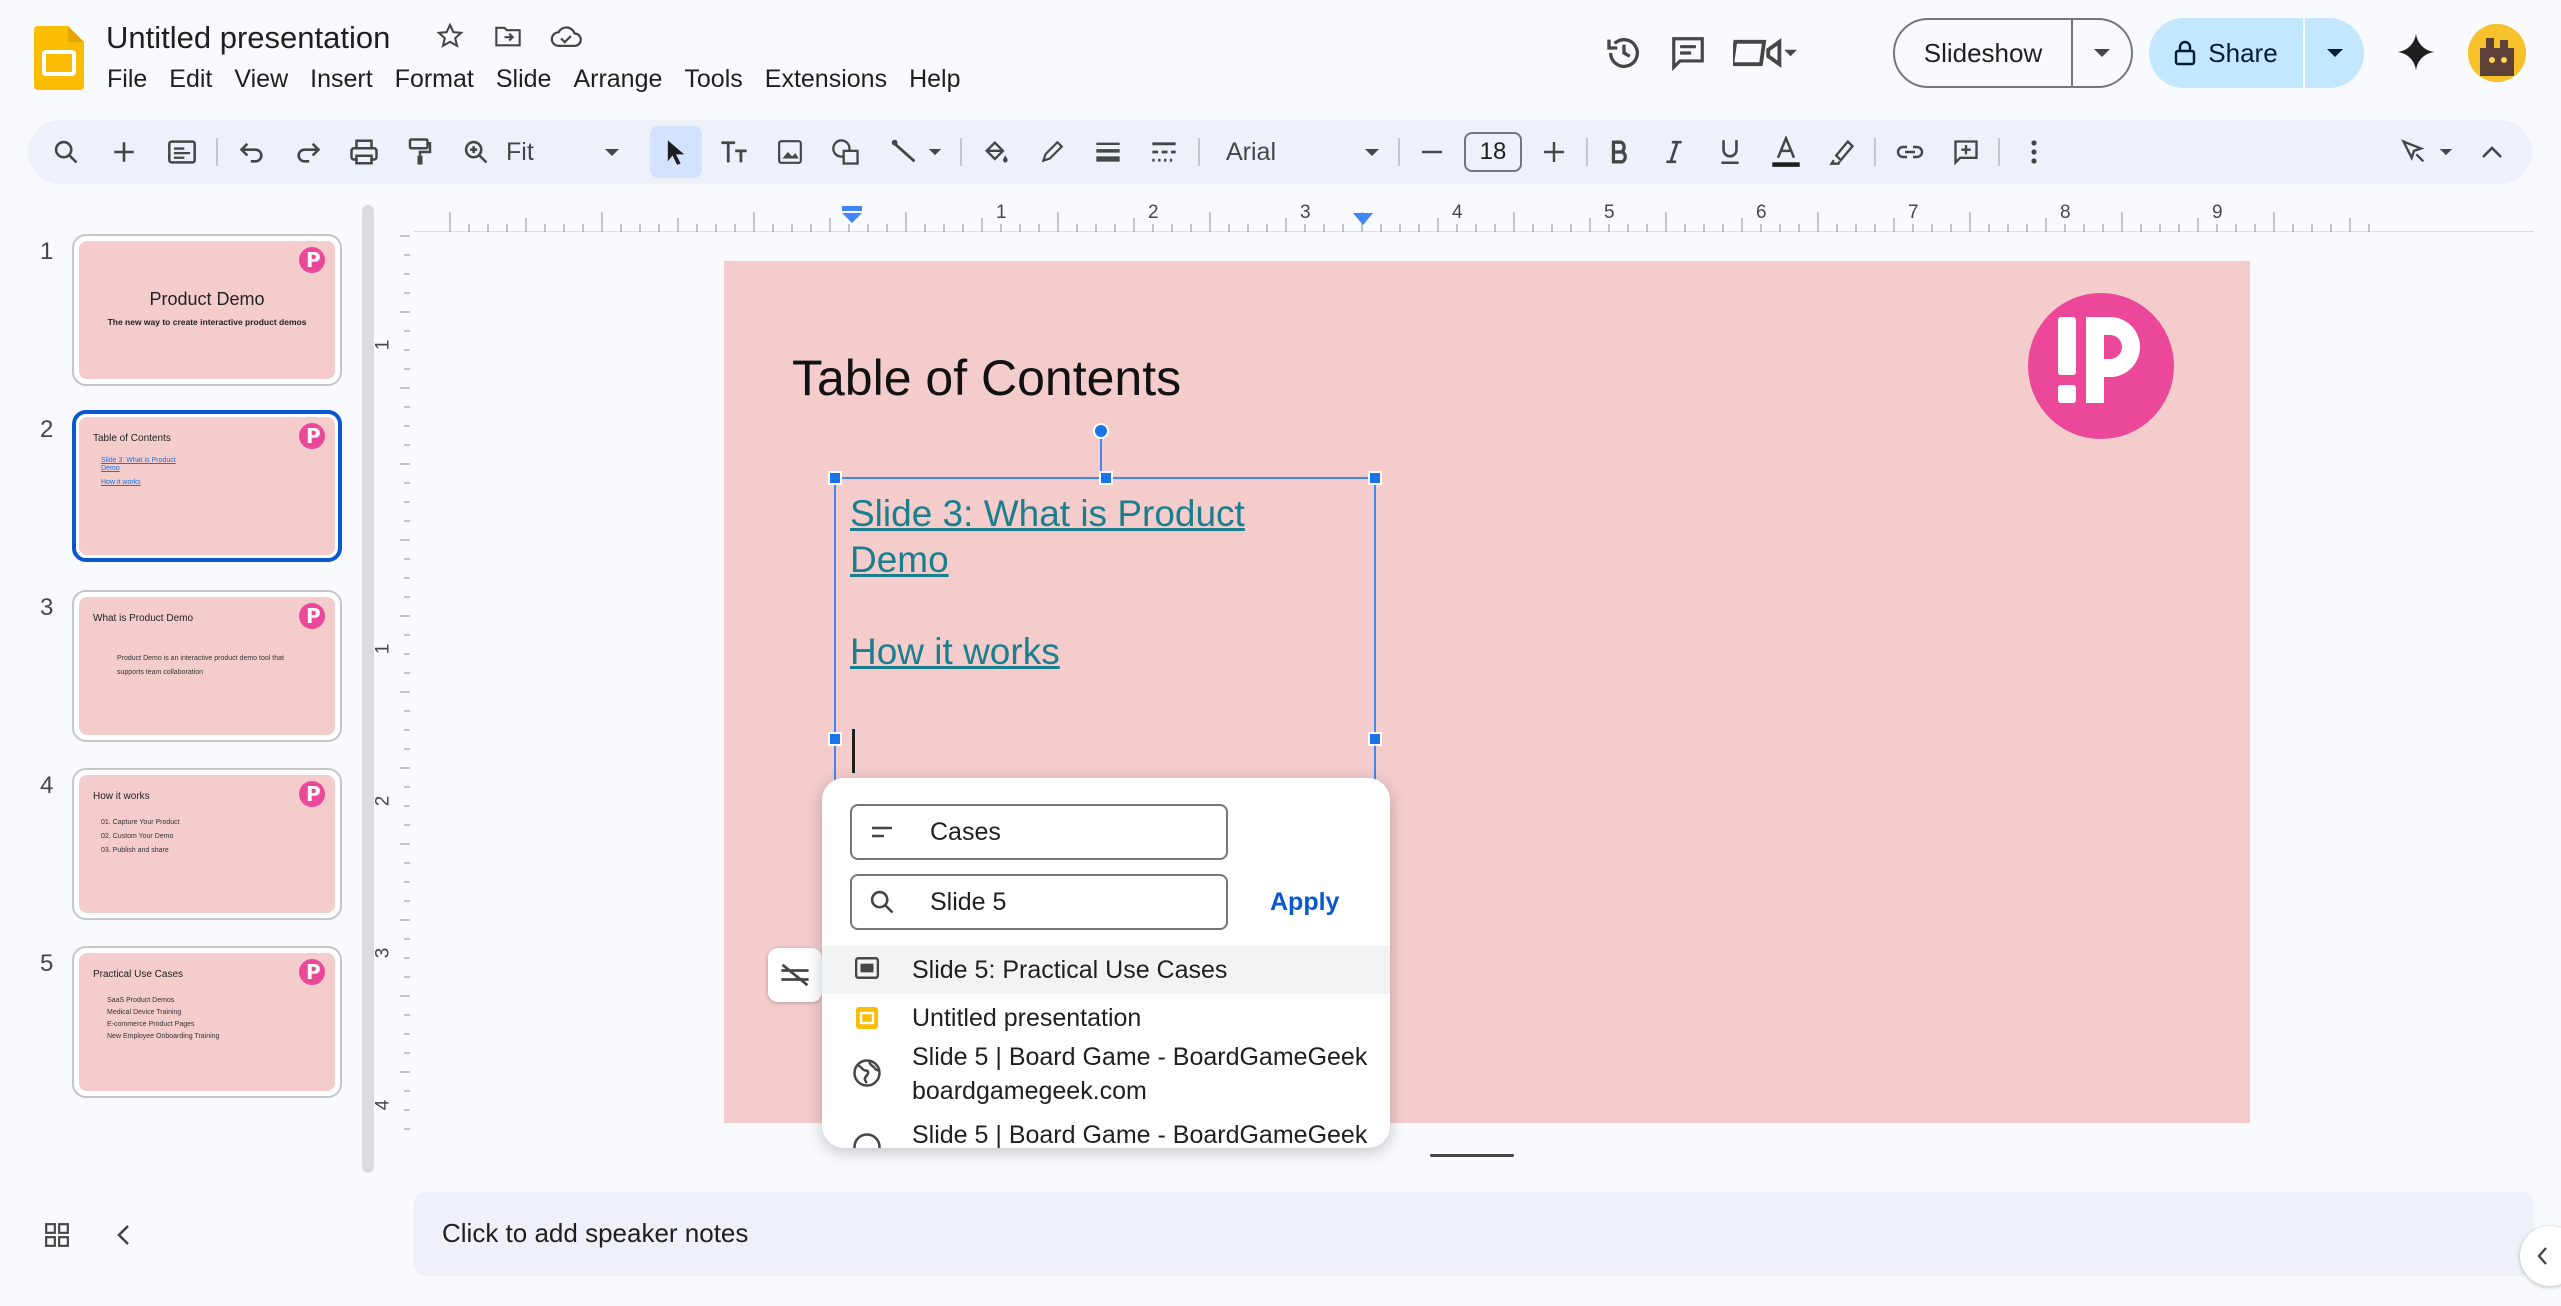 The width and height of the screenshot is (2561, 1306). What do you see at coordinates (1730, 152) in the screenshot?
I see `underline-icon` at bounding box center [1730, 152].